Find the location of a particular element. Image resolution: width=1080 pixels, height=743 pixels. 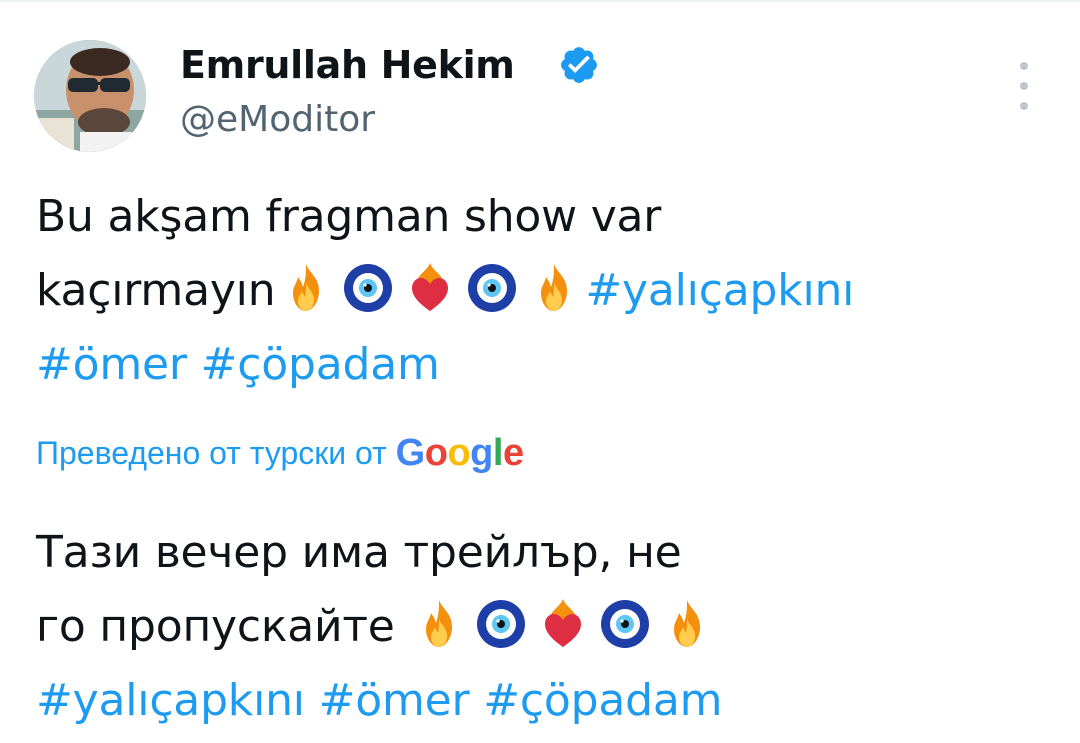

avatar is located at coordinates (90, 96).